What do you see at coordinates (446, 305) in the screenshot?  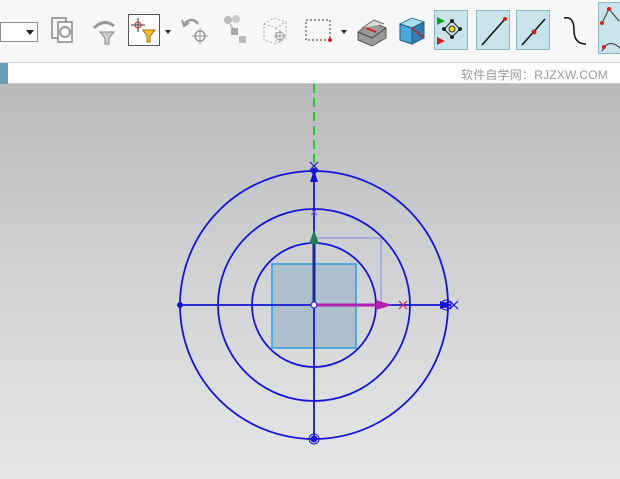 I see `right-point-icon` at bounding box center [446, 305].